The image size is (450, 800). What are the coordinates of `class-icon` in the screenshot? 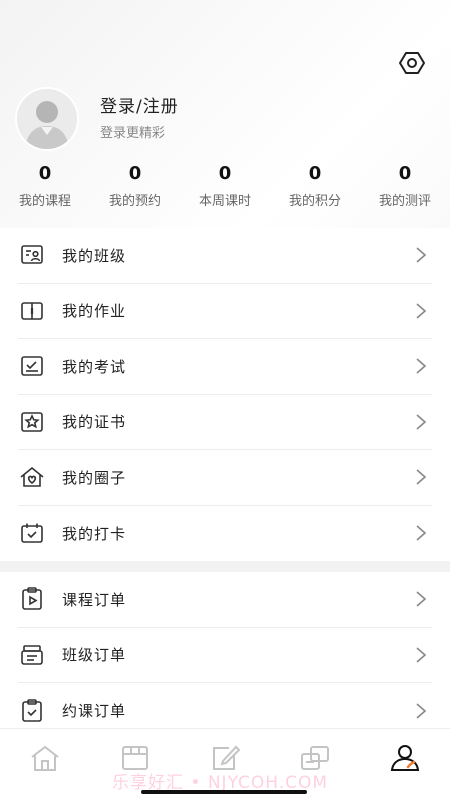 It's located at (32, 255).